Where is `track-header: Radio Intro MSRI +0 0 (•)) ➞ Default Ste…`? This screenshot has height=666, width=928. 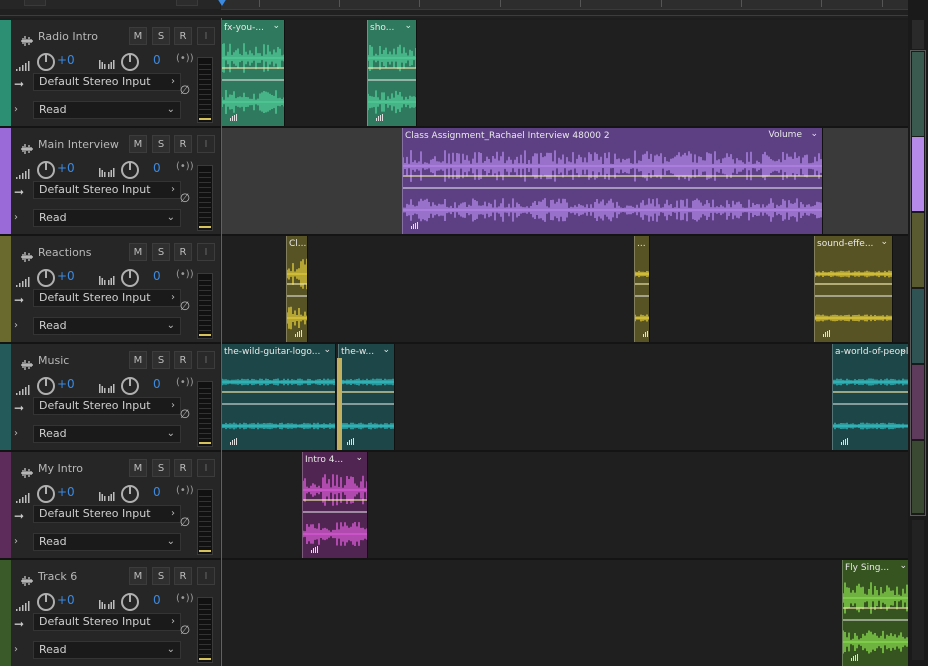
track-header: Radio Intro MSRI +0 0 (•)) ➞ Default Ste… is located at coordinates (115, 73).